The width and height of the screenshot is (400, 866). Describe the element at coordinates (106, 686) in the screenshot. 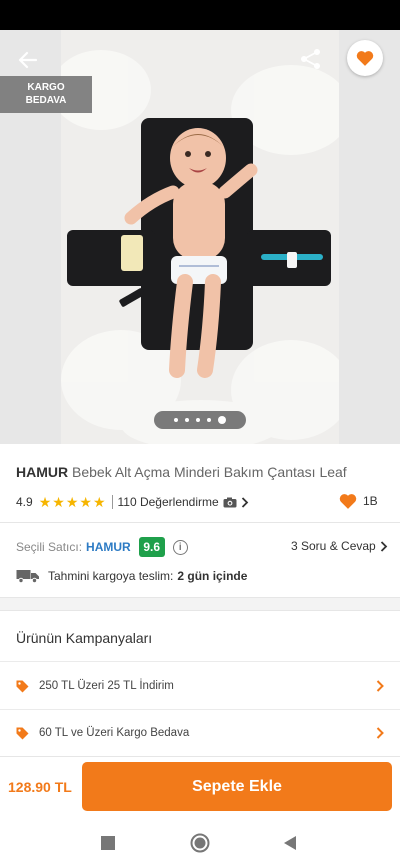

I see `campaign-label: 250 TL Üzeri 25 TL İndirim` at that location.